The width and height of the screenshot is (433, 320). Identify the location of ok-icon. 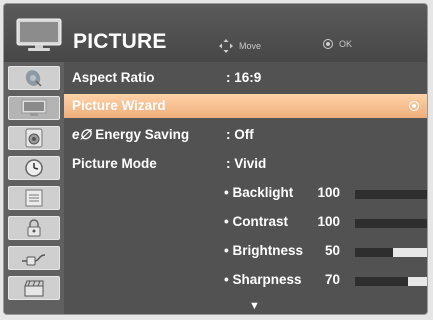
(328, 44).